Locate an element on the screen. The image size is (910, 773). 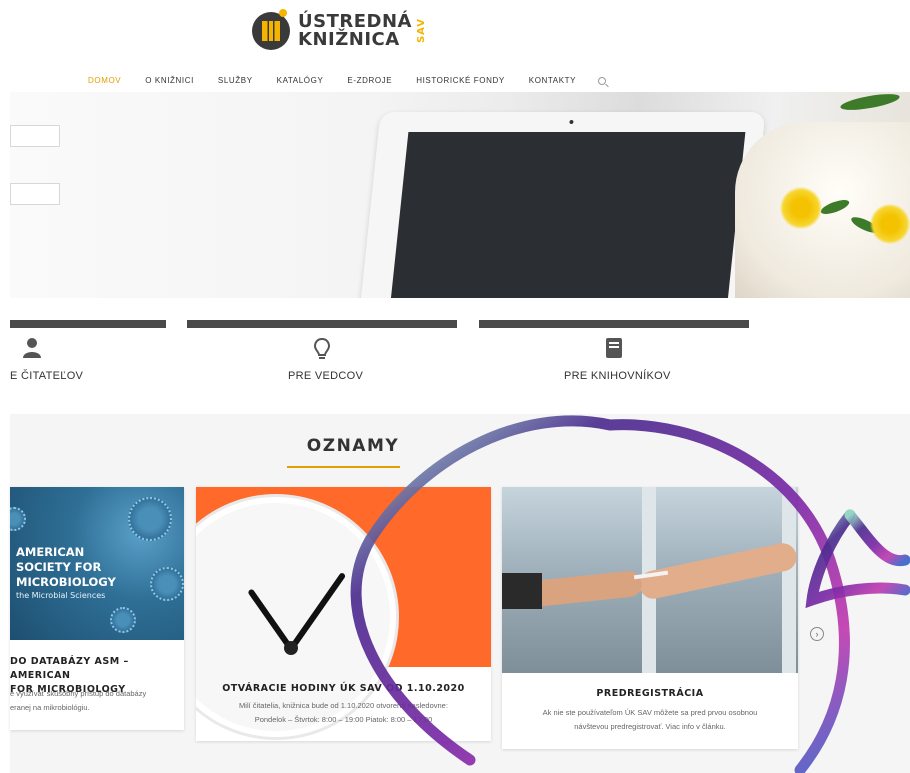
nav-item-e-zdroje: E-ZDROJE is located at coordinates (369, 80).